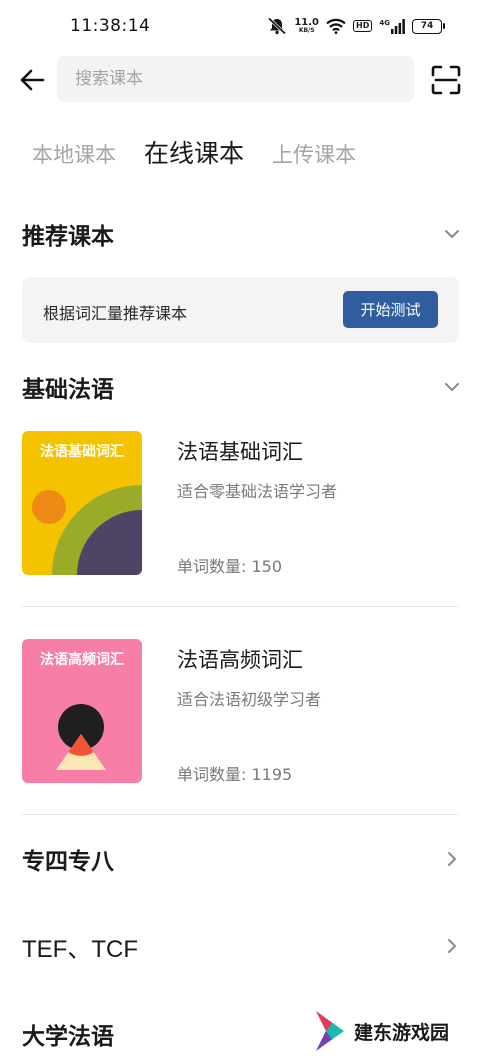 The width and height of the screenshot is (480, 1056). I want to click on watermark-text: 建东游戏园, so click(402, 1032).